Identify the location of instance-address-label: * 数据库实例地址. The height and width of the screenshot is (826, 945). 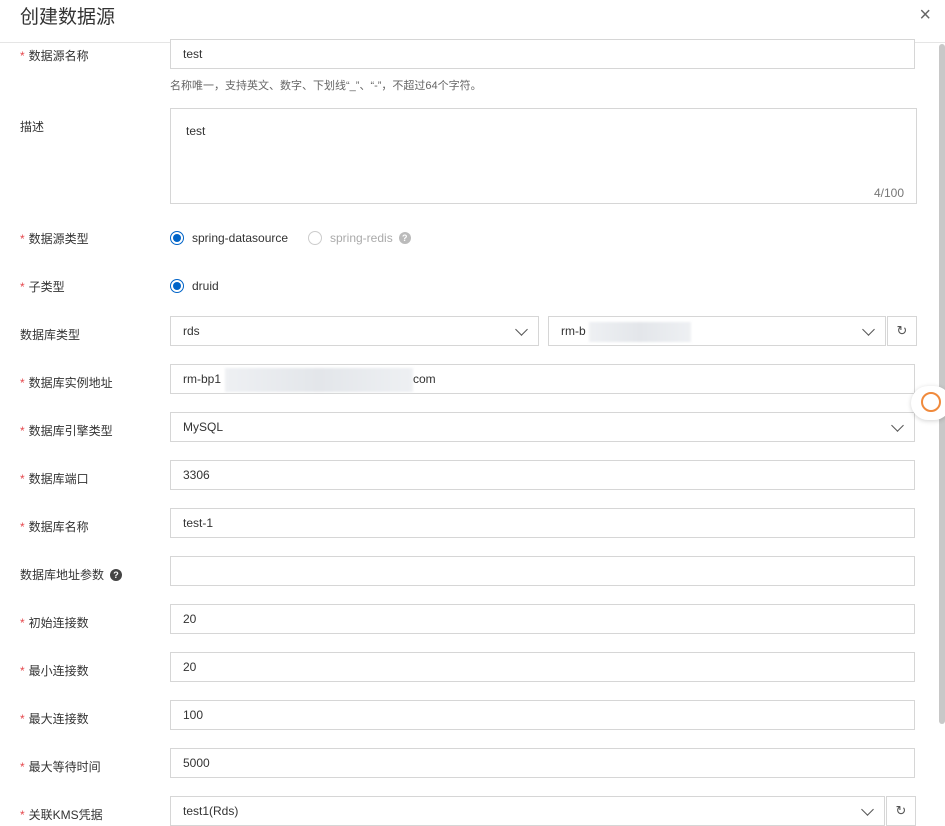
(66, 382).